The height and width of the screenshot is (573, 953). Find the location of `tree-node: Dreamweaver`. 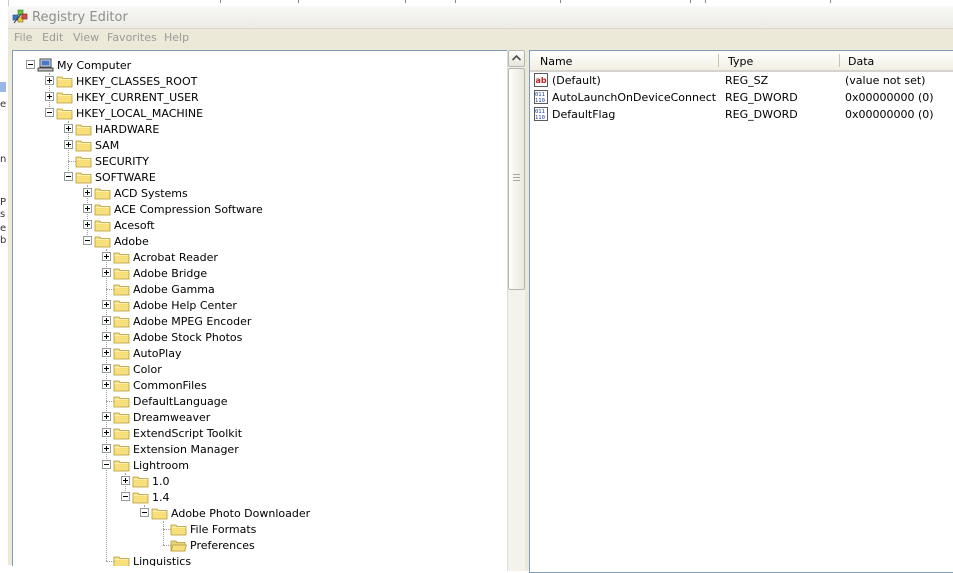

tree-node: Dreamweaver is located at coordinates (258, 417).